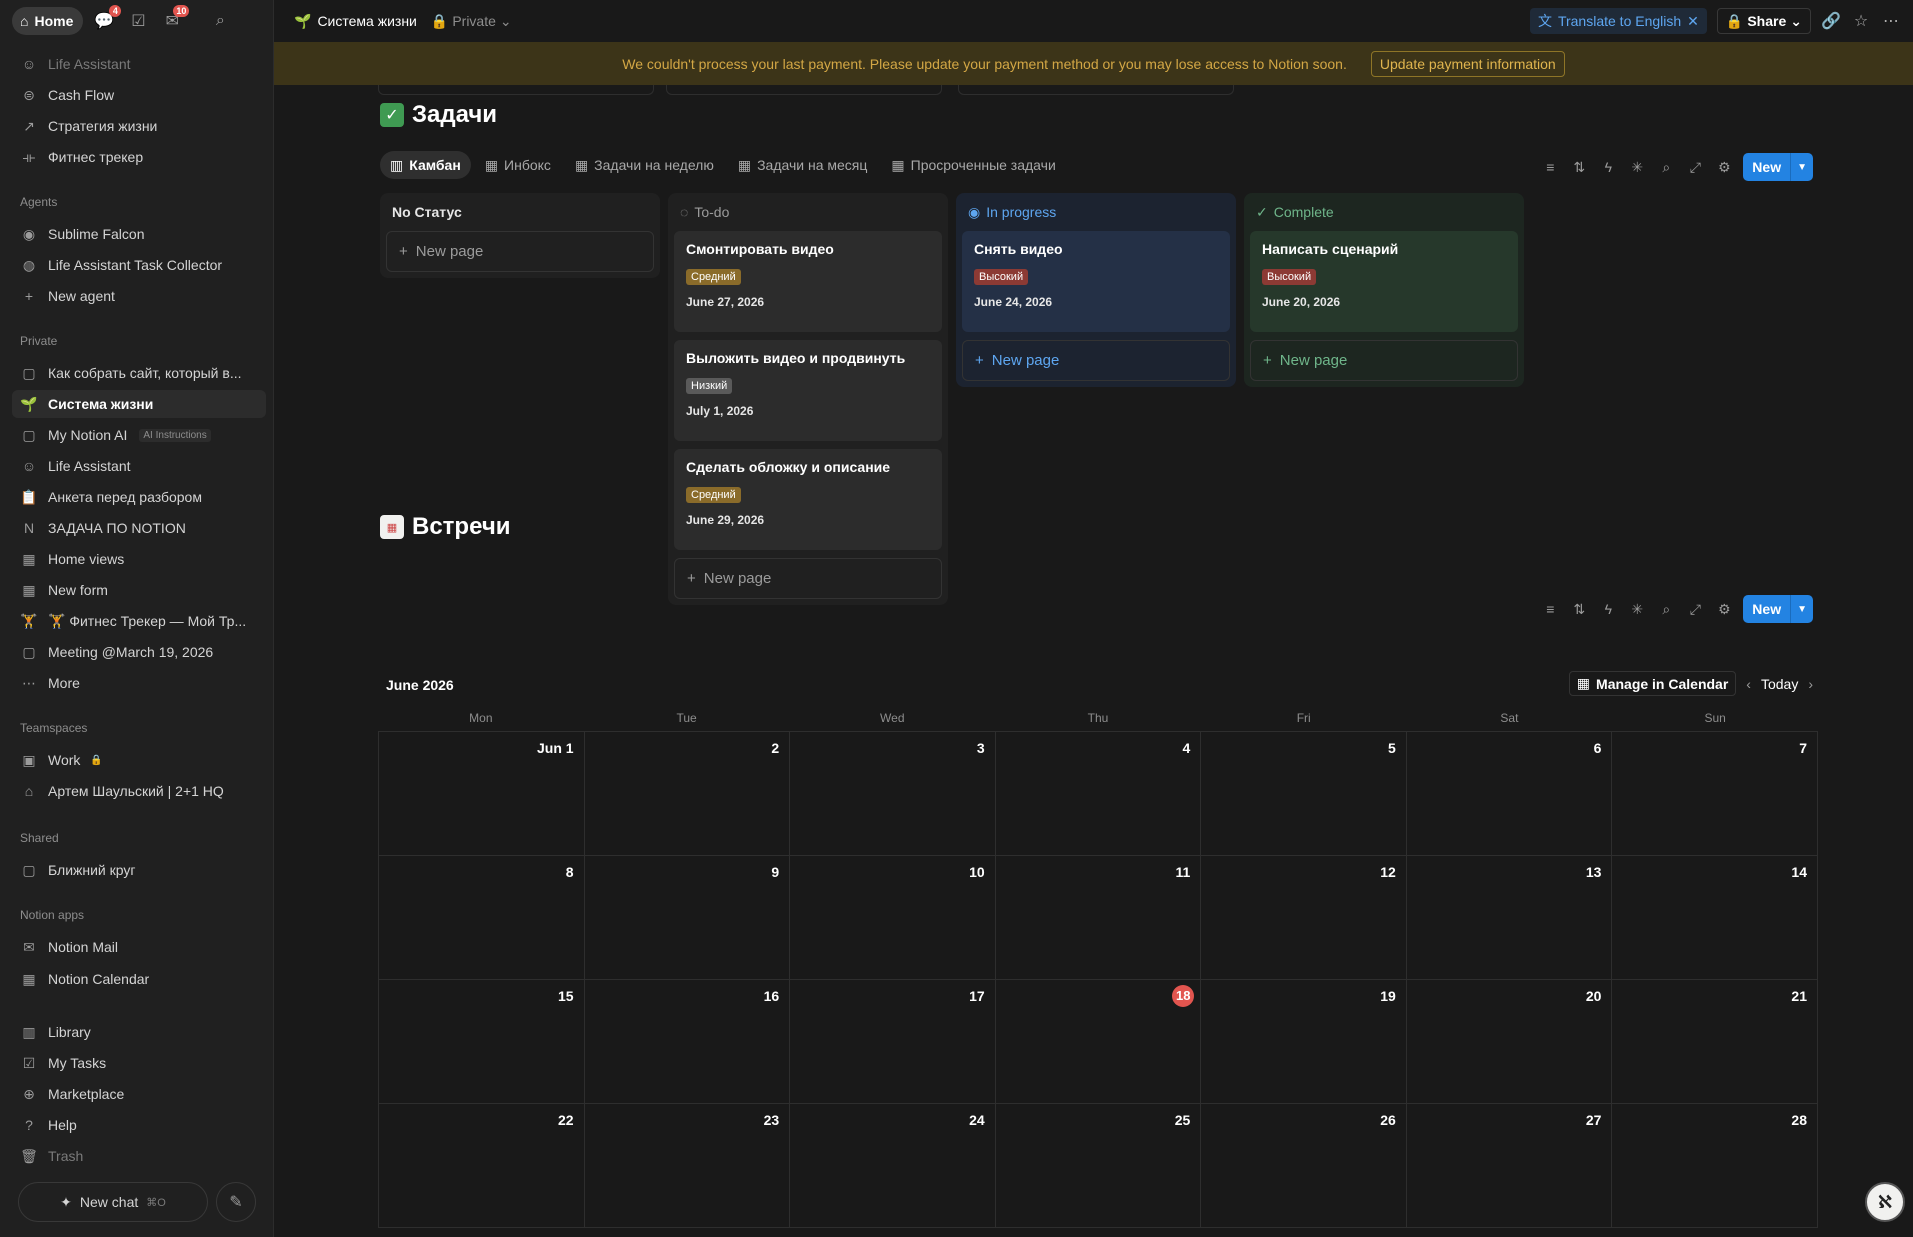 The height and width of the screenshot is (1237, 1913). I want to click on chat-icon: 💬 4, so click(106, 19).